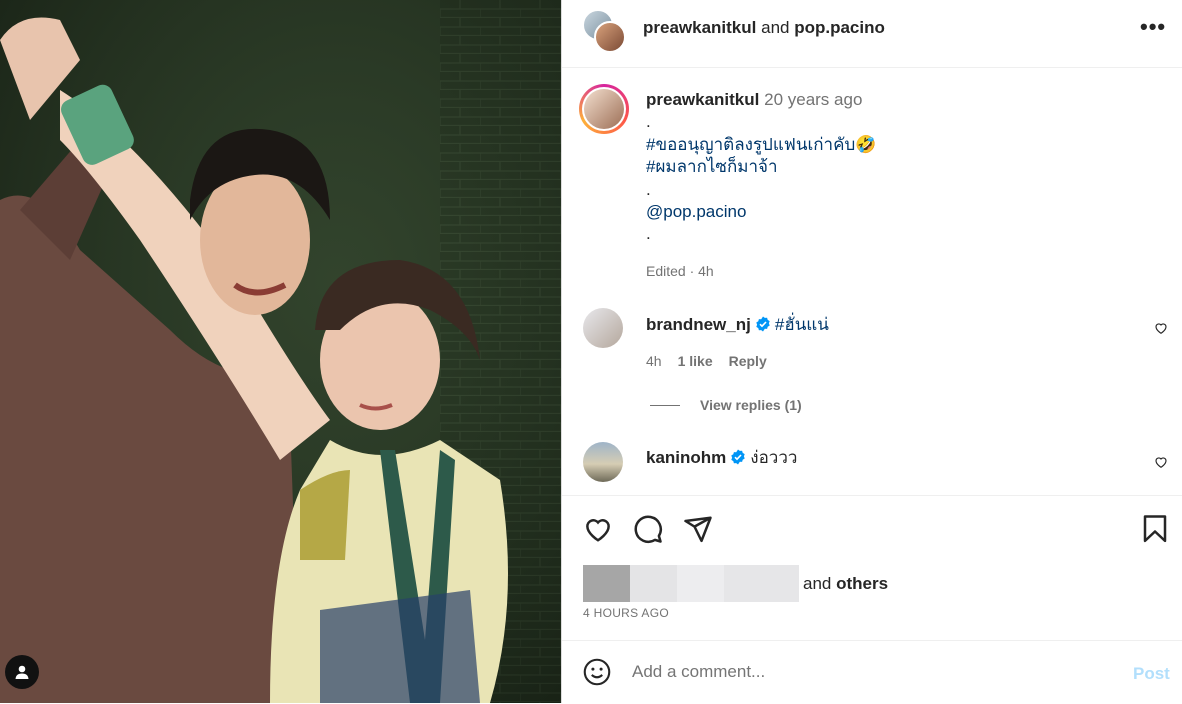  I want to click on comment-item: brandnew_nj #ฮั่นแน่, so click(737, 324).